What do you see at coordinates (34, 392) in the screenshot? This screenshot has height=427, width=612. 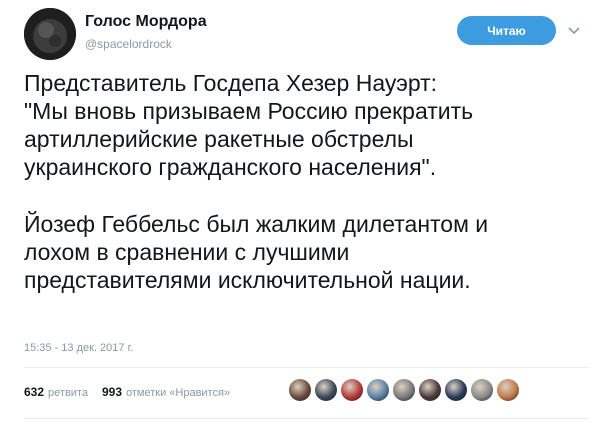 I see `retweets-count: 632` at bounding box center [34, 392].